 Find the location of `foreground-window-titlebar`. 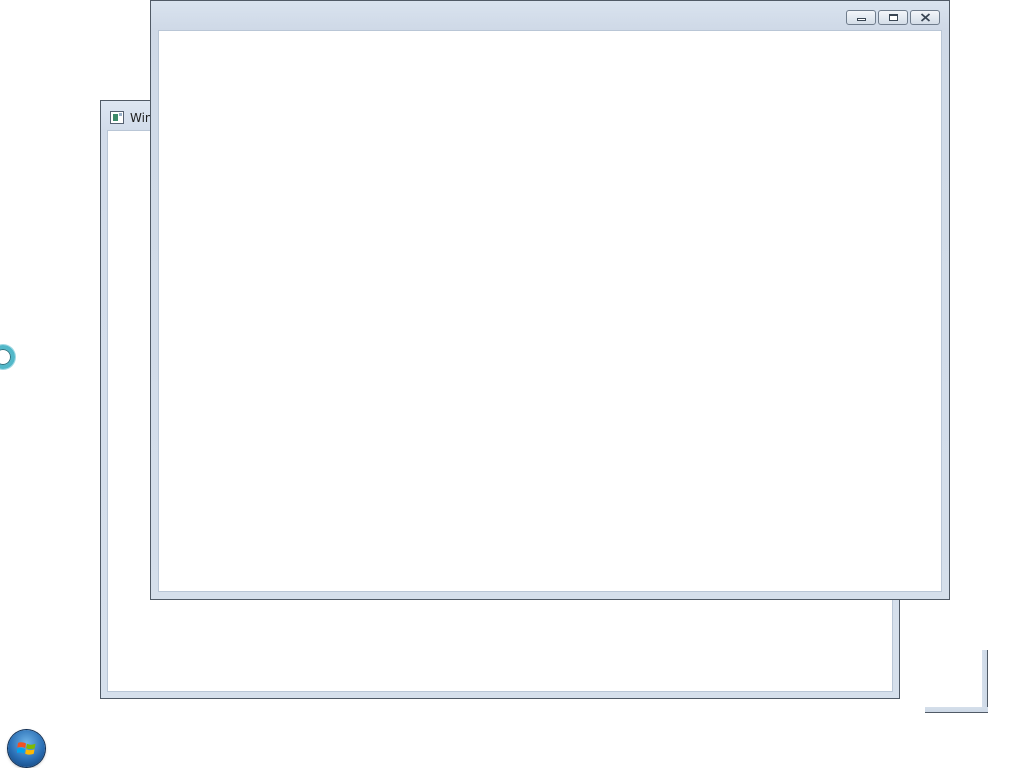

foreground-window-titlebar is located at coordinates (550, 15).